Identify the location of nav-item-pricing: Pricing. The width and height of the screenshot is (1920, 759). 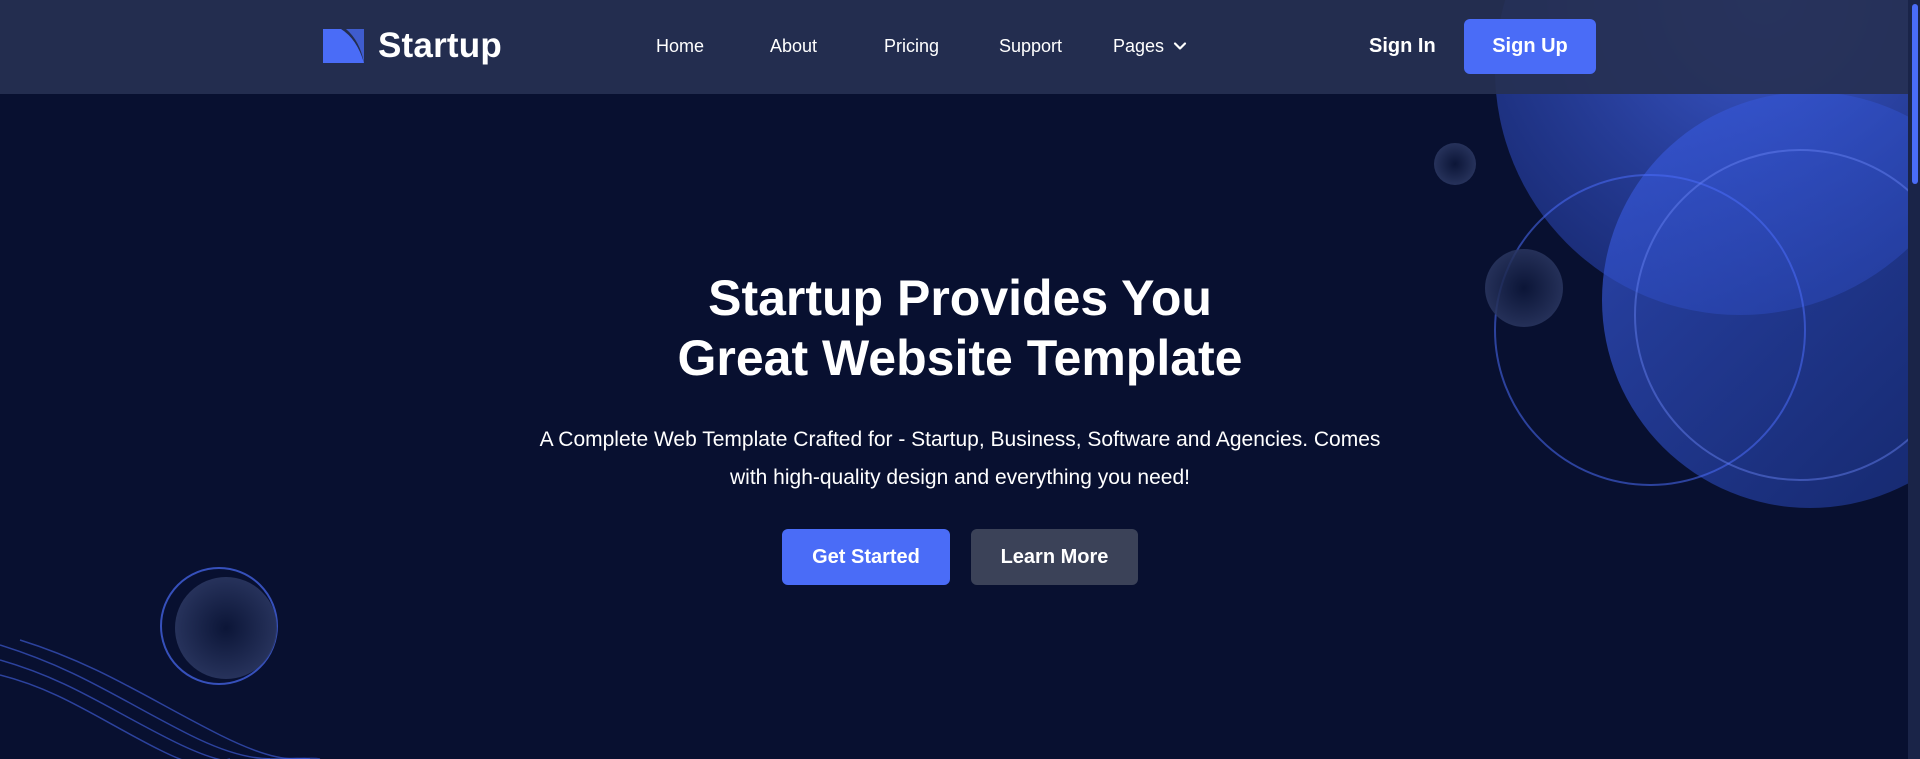
(911, 46).